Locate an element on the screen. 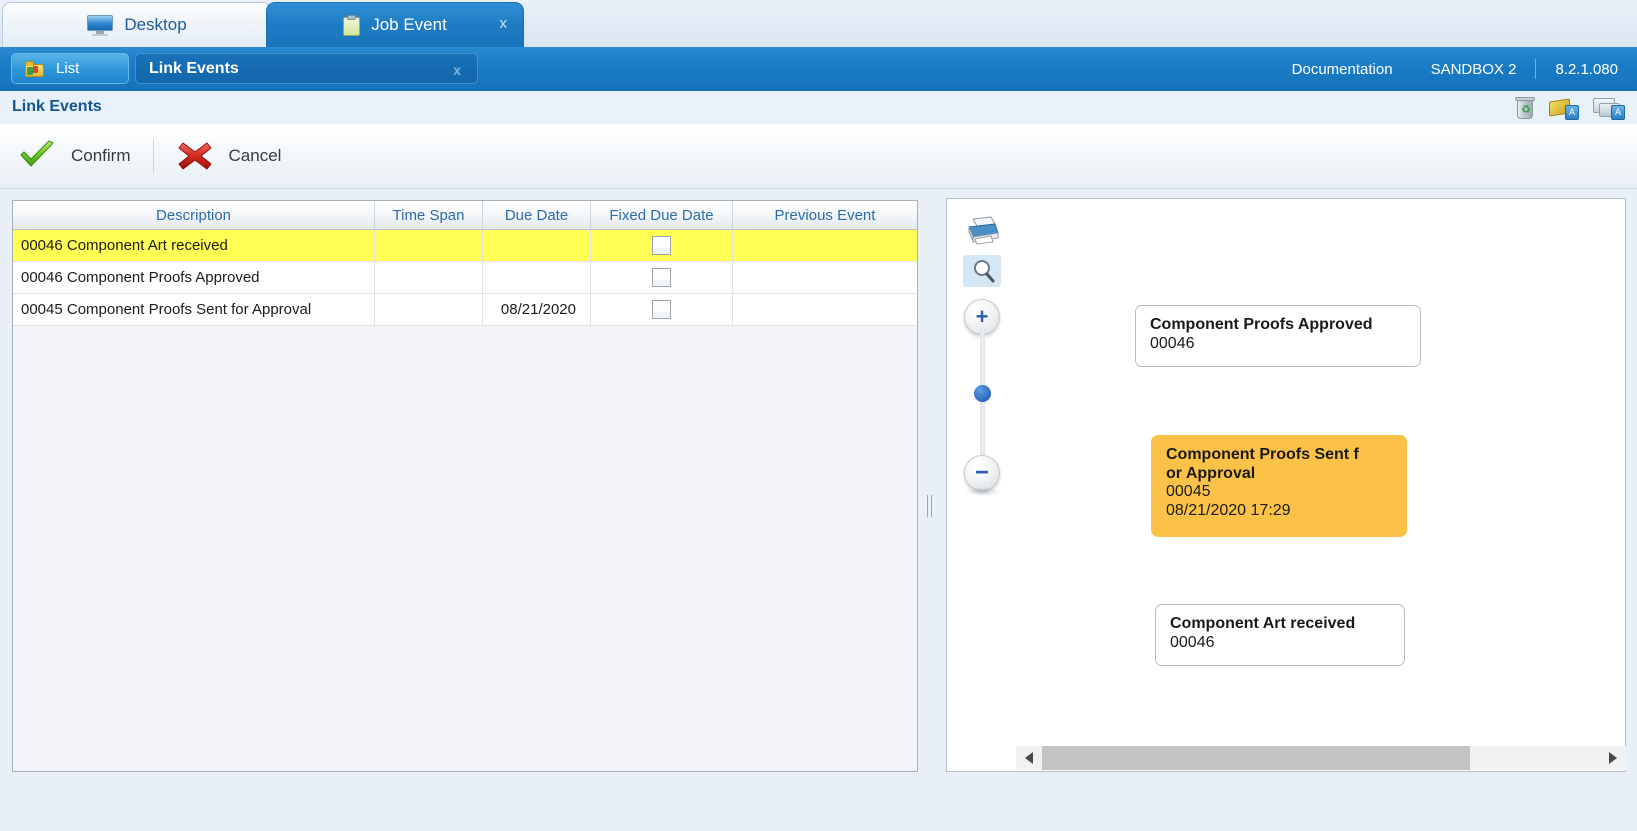 The height and width of the screenshot is (831, 1637). subtab-label: Link Events is located at coordinates (194, 68).